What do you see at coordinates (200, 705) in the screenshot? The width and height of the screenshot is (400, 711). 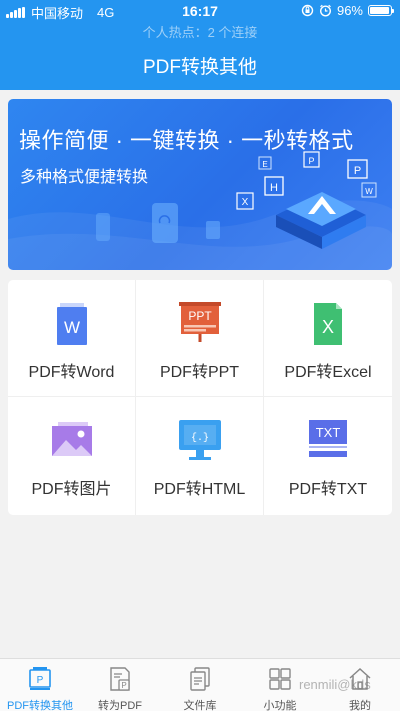 I see `tab-label: 文件库` at bounding box center [200, 705].